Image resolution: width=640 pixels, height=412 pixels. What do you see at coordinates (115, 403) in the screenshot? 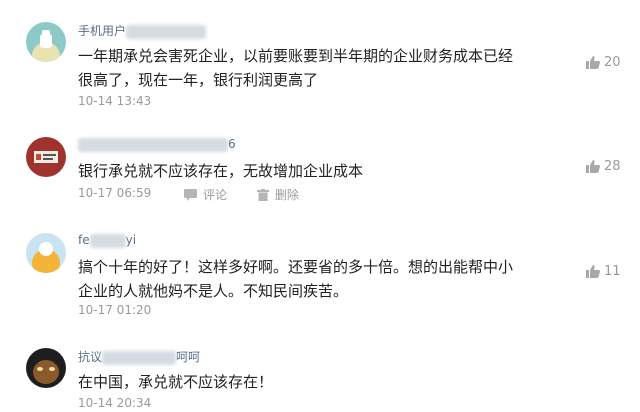
I see `timestamp: 10-14 20:34` at bounding box center [115, 403].